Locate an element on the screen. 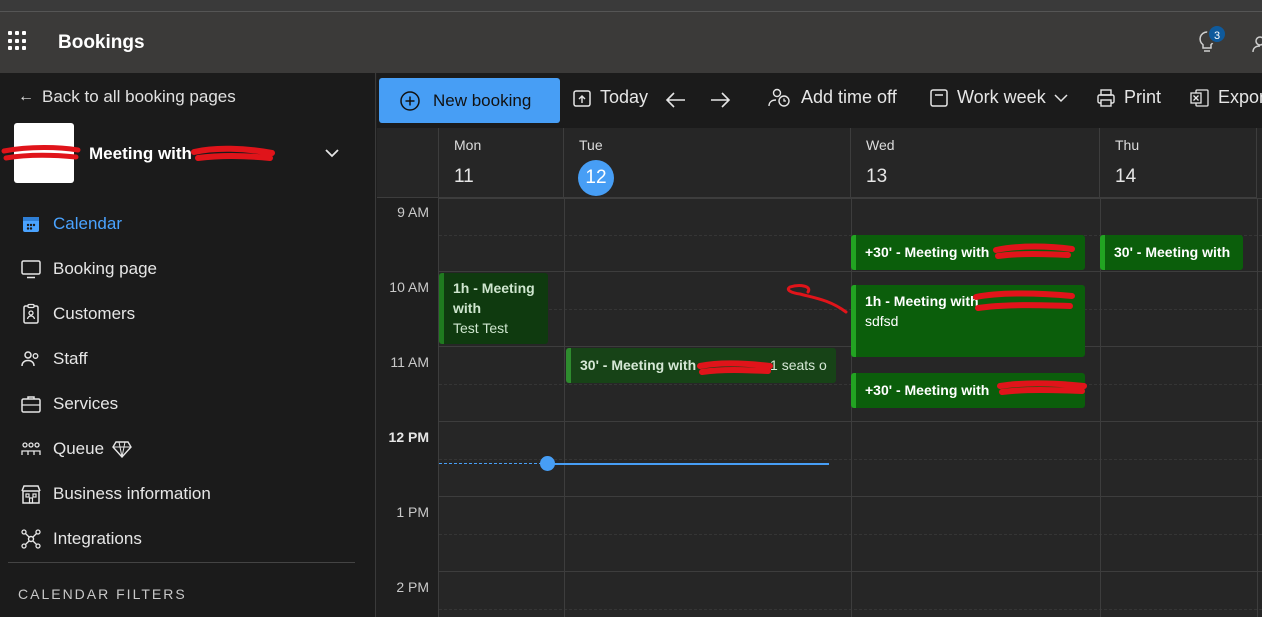 The image size is (1262, 617). day-name: Wed is located at coordinates (880, 145).